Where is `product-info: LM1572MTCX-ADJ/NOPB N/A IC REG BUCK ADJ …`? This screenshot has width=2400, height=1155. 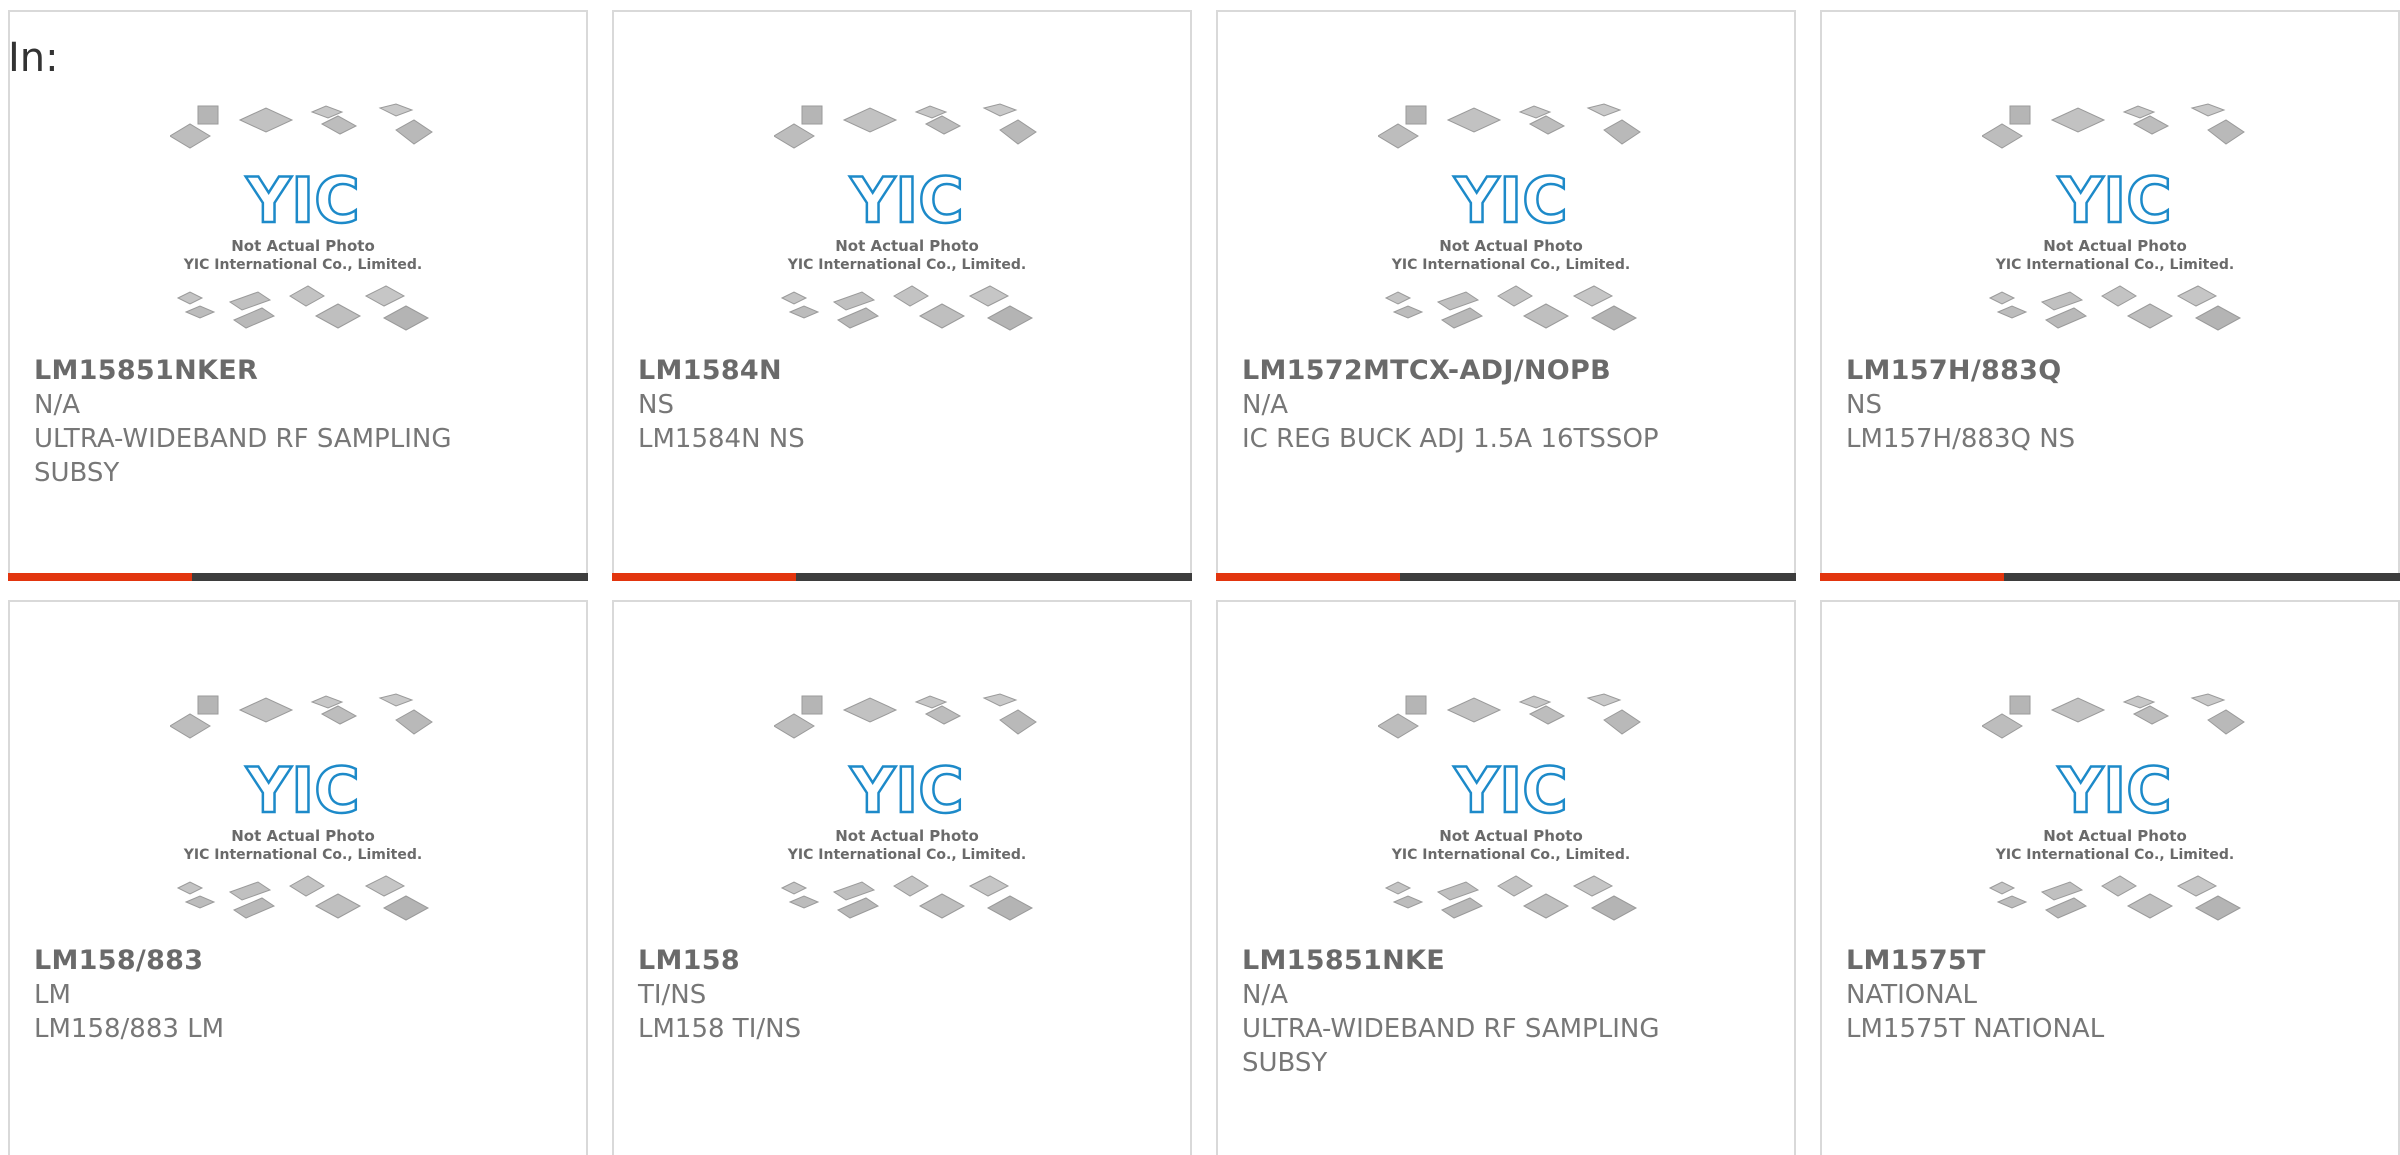
product-info: LM1572MTCX-ADJ/NOPB N/A IC REG BUCK ADJ … is located at coordinates (1502, 405).